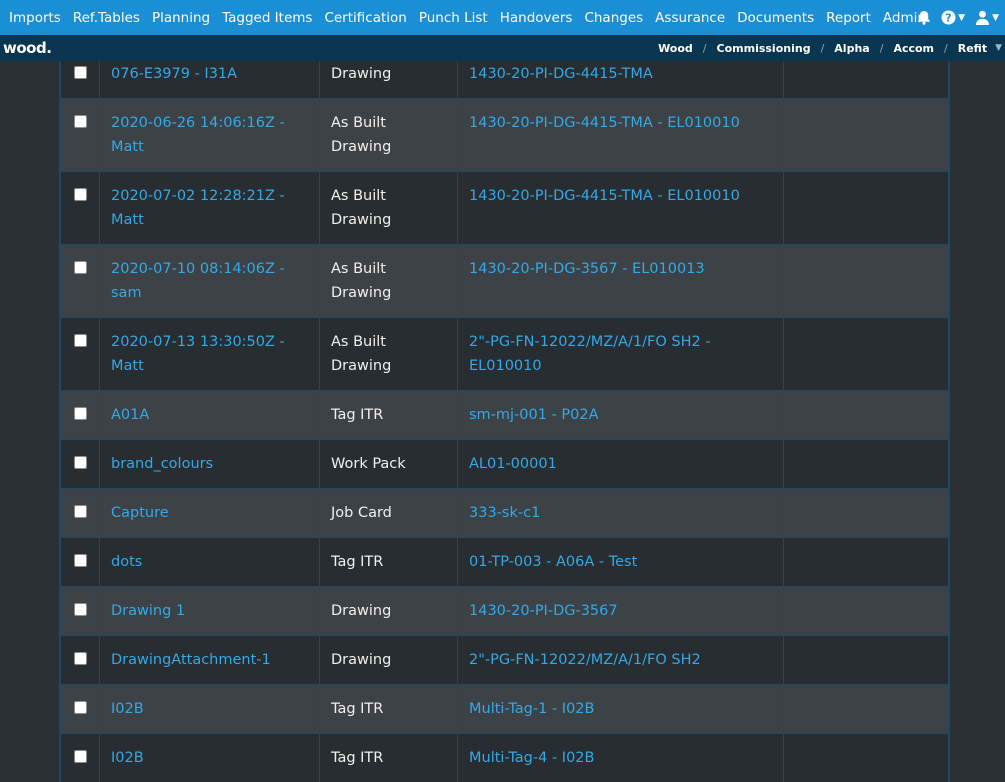 This screenshot has width=1005, height=782. I want to click on nav-handovers: Handovers, so click(536, 17).